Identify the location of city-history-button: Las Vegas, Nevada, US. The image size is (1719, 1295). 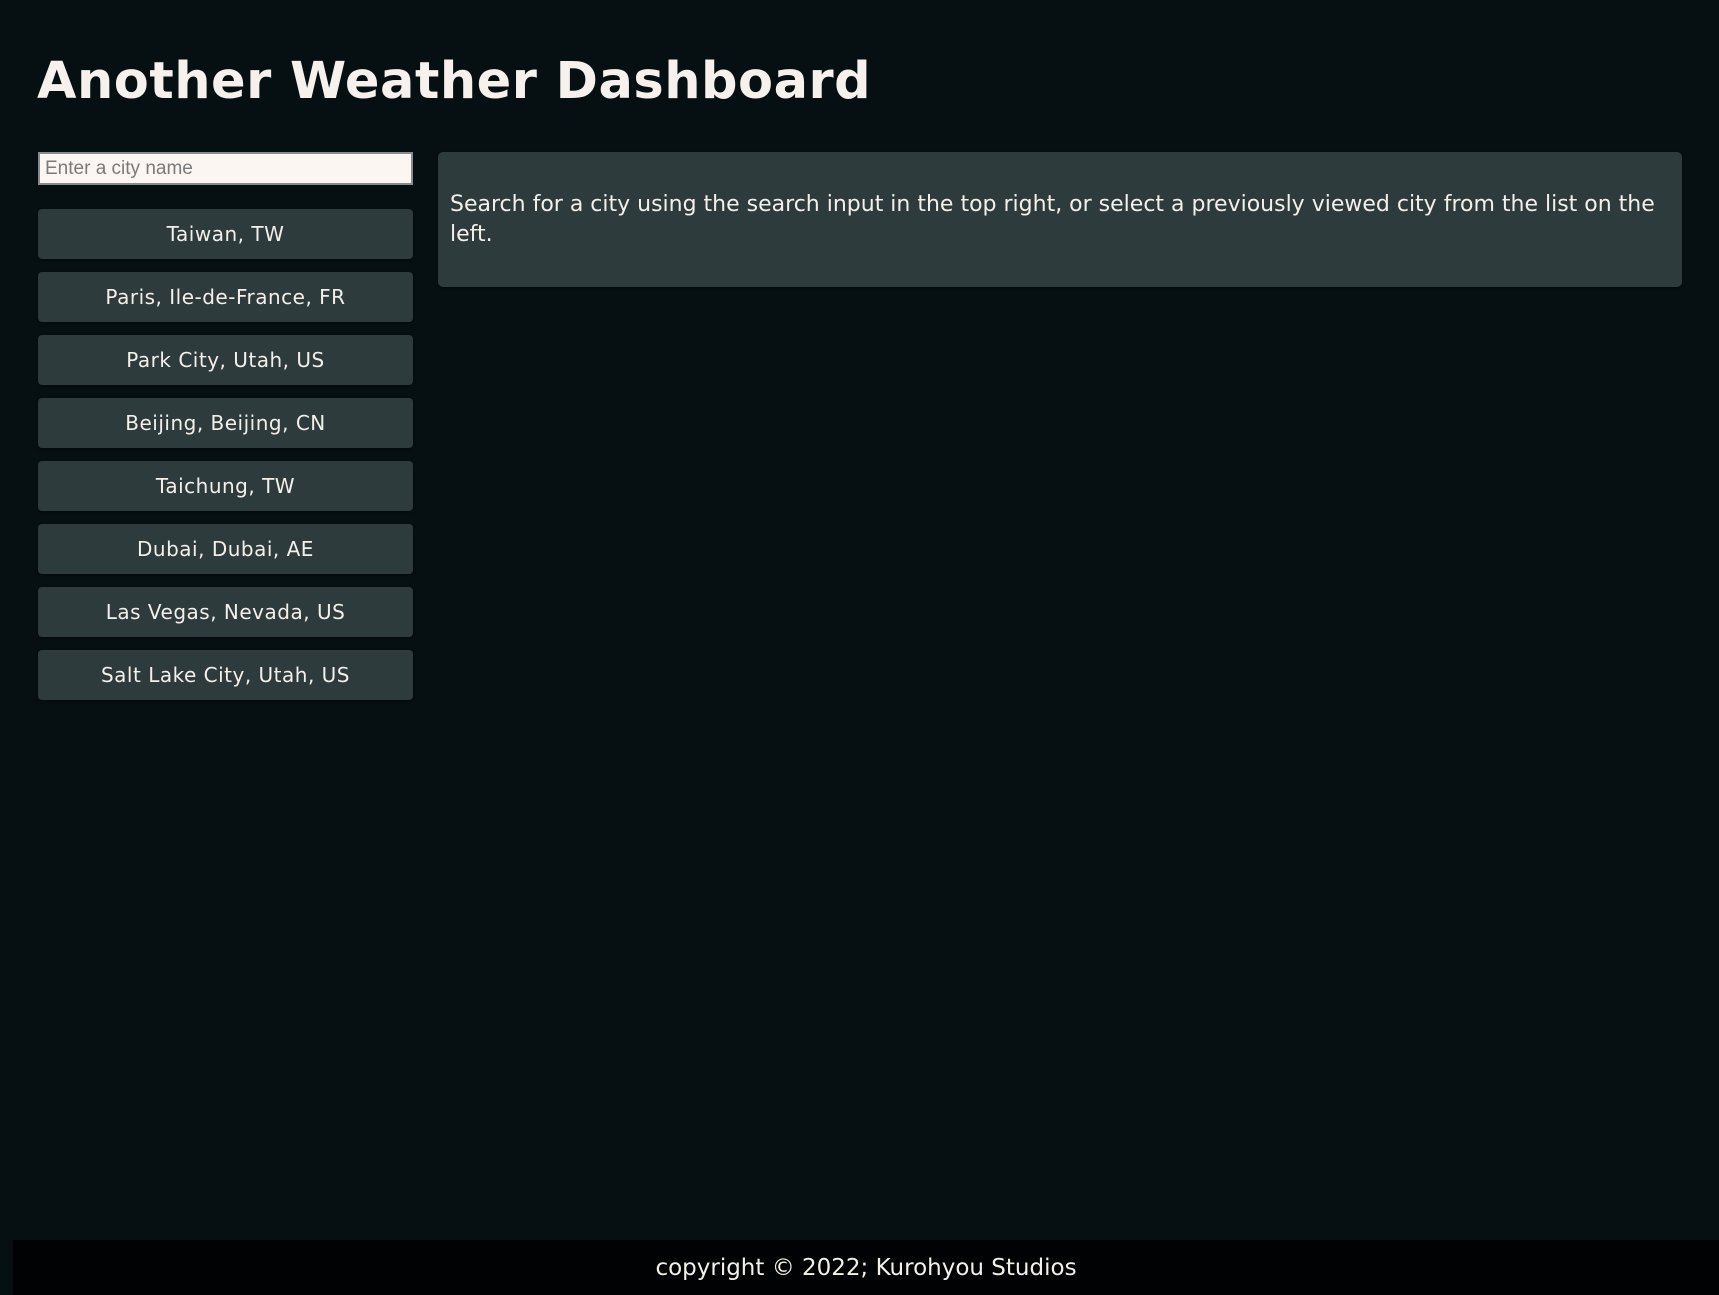
(225, 612).